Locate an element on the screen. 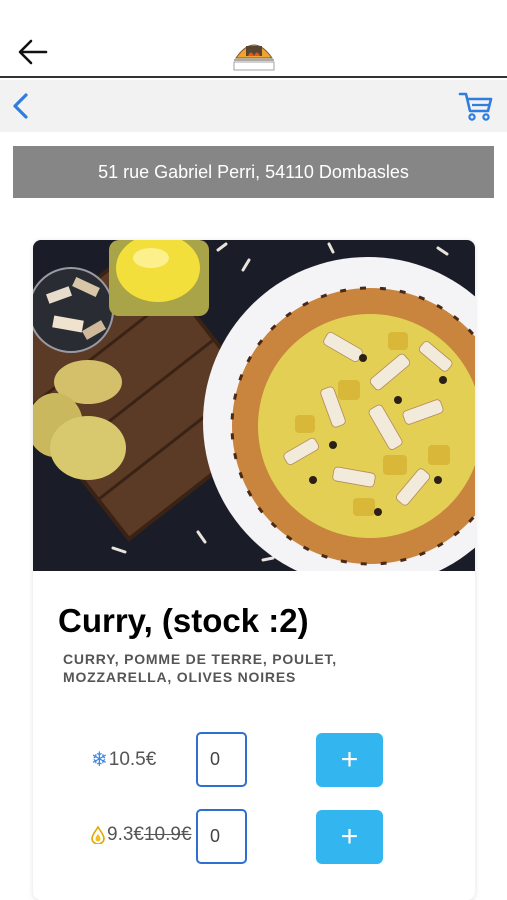 This screenshot has height=900, width=507. add-frozen-button: + is located at coordinates (349, 760).